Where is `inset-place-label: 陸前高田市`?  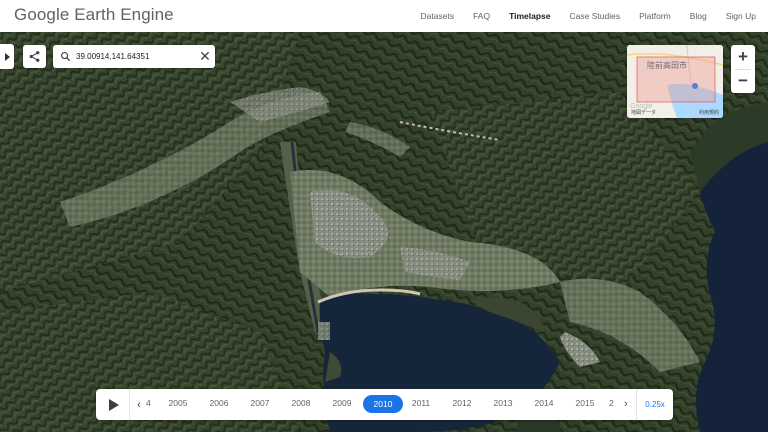
inset-place-label: 陸前高田市 is located at coordinates (667, 65).